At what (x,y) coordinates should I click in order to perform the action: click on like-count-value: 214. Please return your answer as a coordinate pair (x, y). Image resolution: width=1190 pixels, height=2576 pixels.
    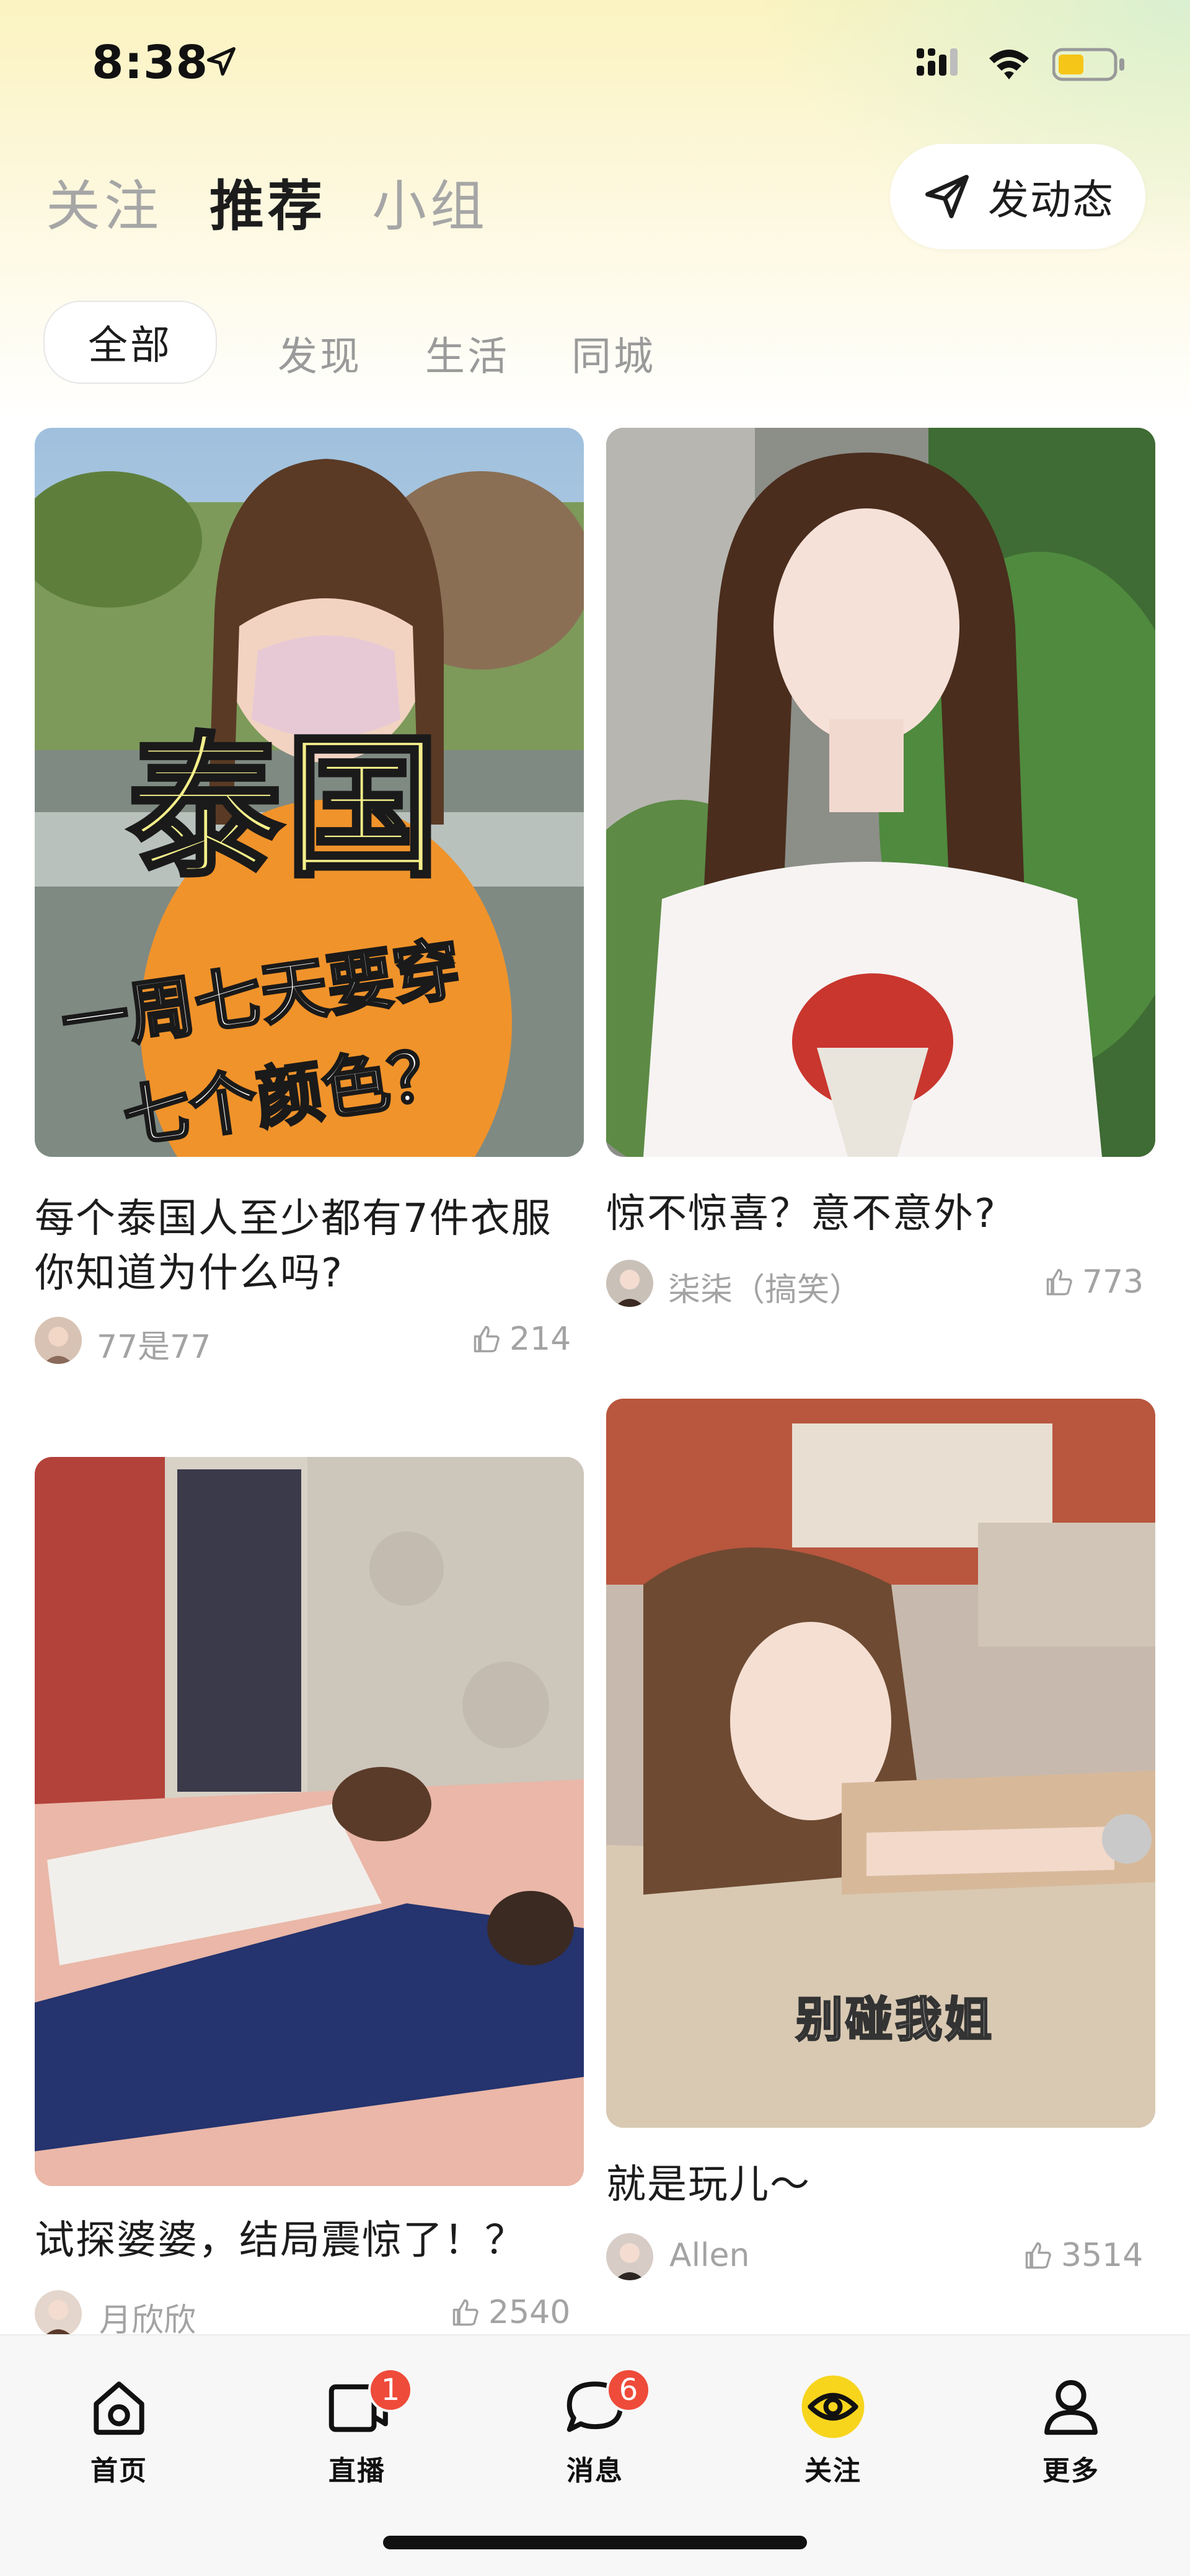
    Looking at the image, I should click on (540, 1340).